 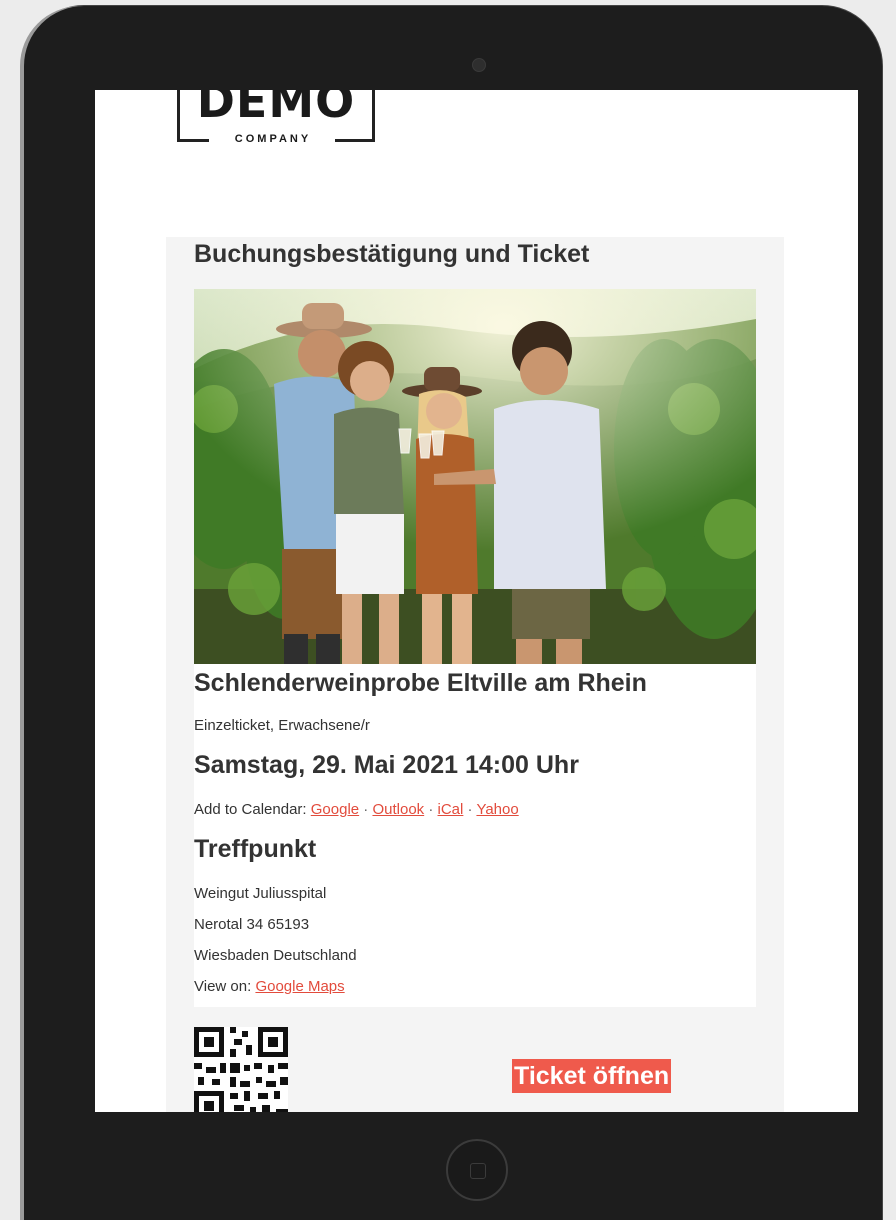 What do you see at coordinates (241, 1069) in the screenshot?
I see `qr-code` at bounding box center [241, 1069].